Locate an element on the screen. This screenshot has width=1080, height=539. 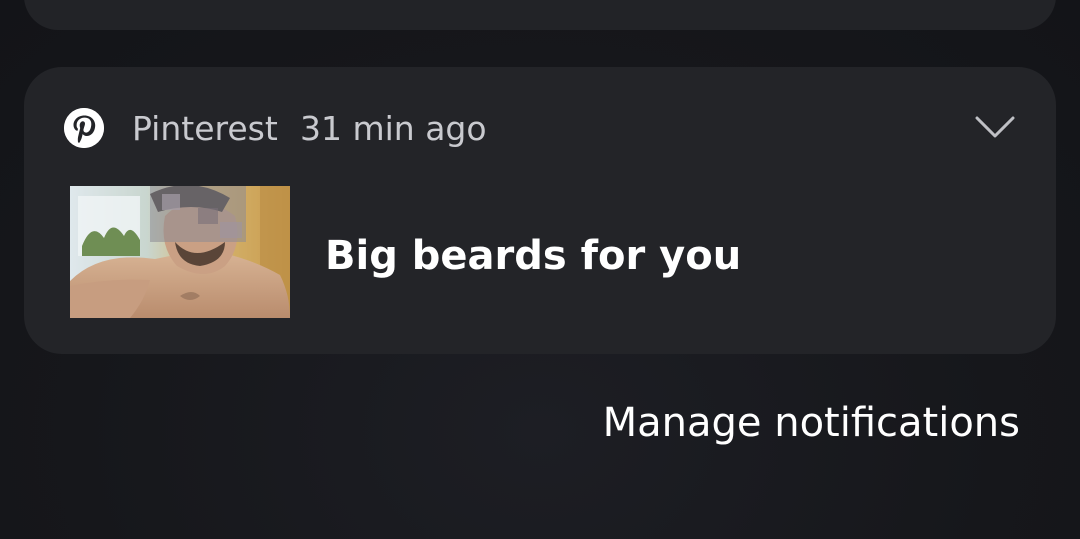
pinterest-logo-icon is located at coordinates (84, 128).